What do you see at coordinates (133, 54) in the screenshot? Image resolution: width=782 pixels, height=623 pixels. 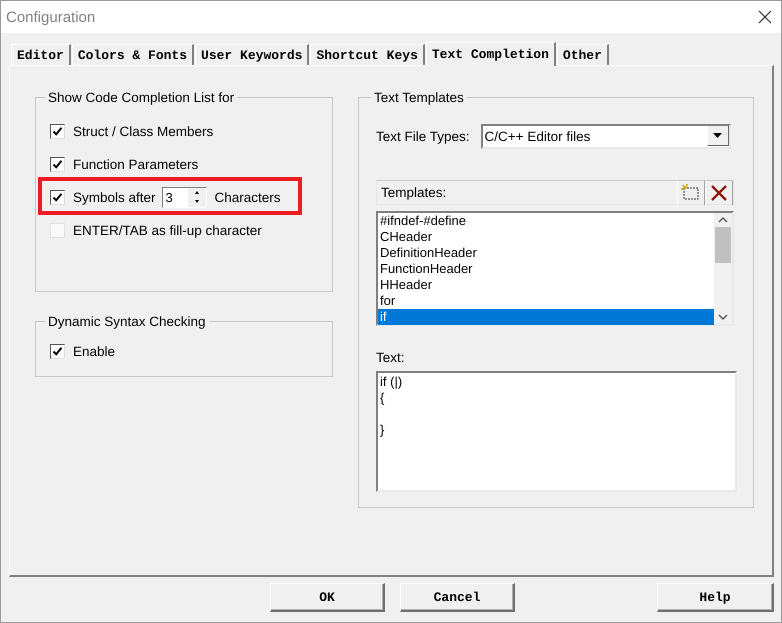 I see `tab: Colors & Fonts` at bounding box center [133, 54].